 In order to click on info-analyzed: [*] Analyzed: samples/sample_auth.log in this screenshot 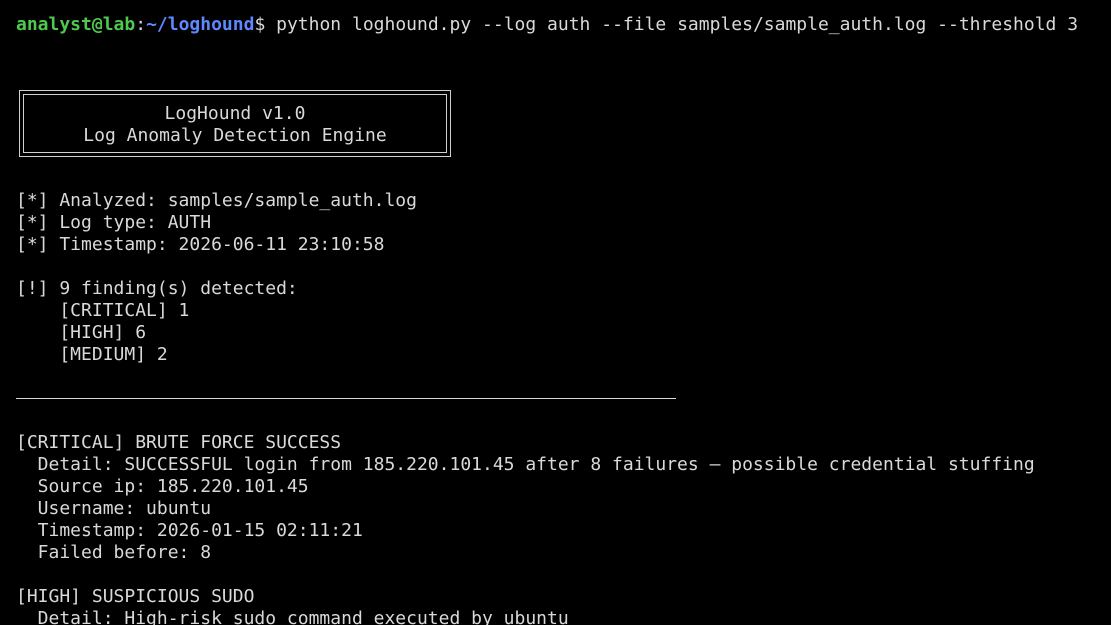, I will do `click(216, 200)`.